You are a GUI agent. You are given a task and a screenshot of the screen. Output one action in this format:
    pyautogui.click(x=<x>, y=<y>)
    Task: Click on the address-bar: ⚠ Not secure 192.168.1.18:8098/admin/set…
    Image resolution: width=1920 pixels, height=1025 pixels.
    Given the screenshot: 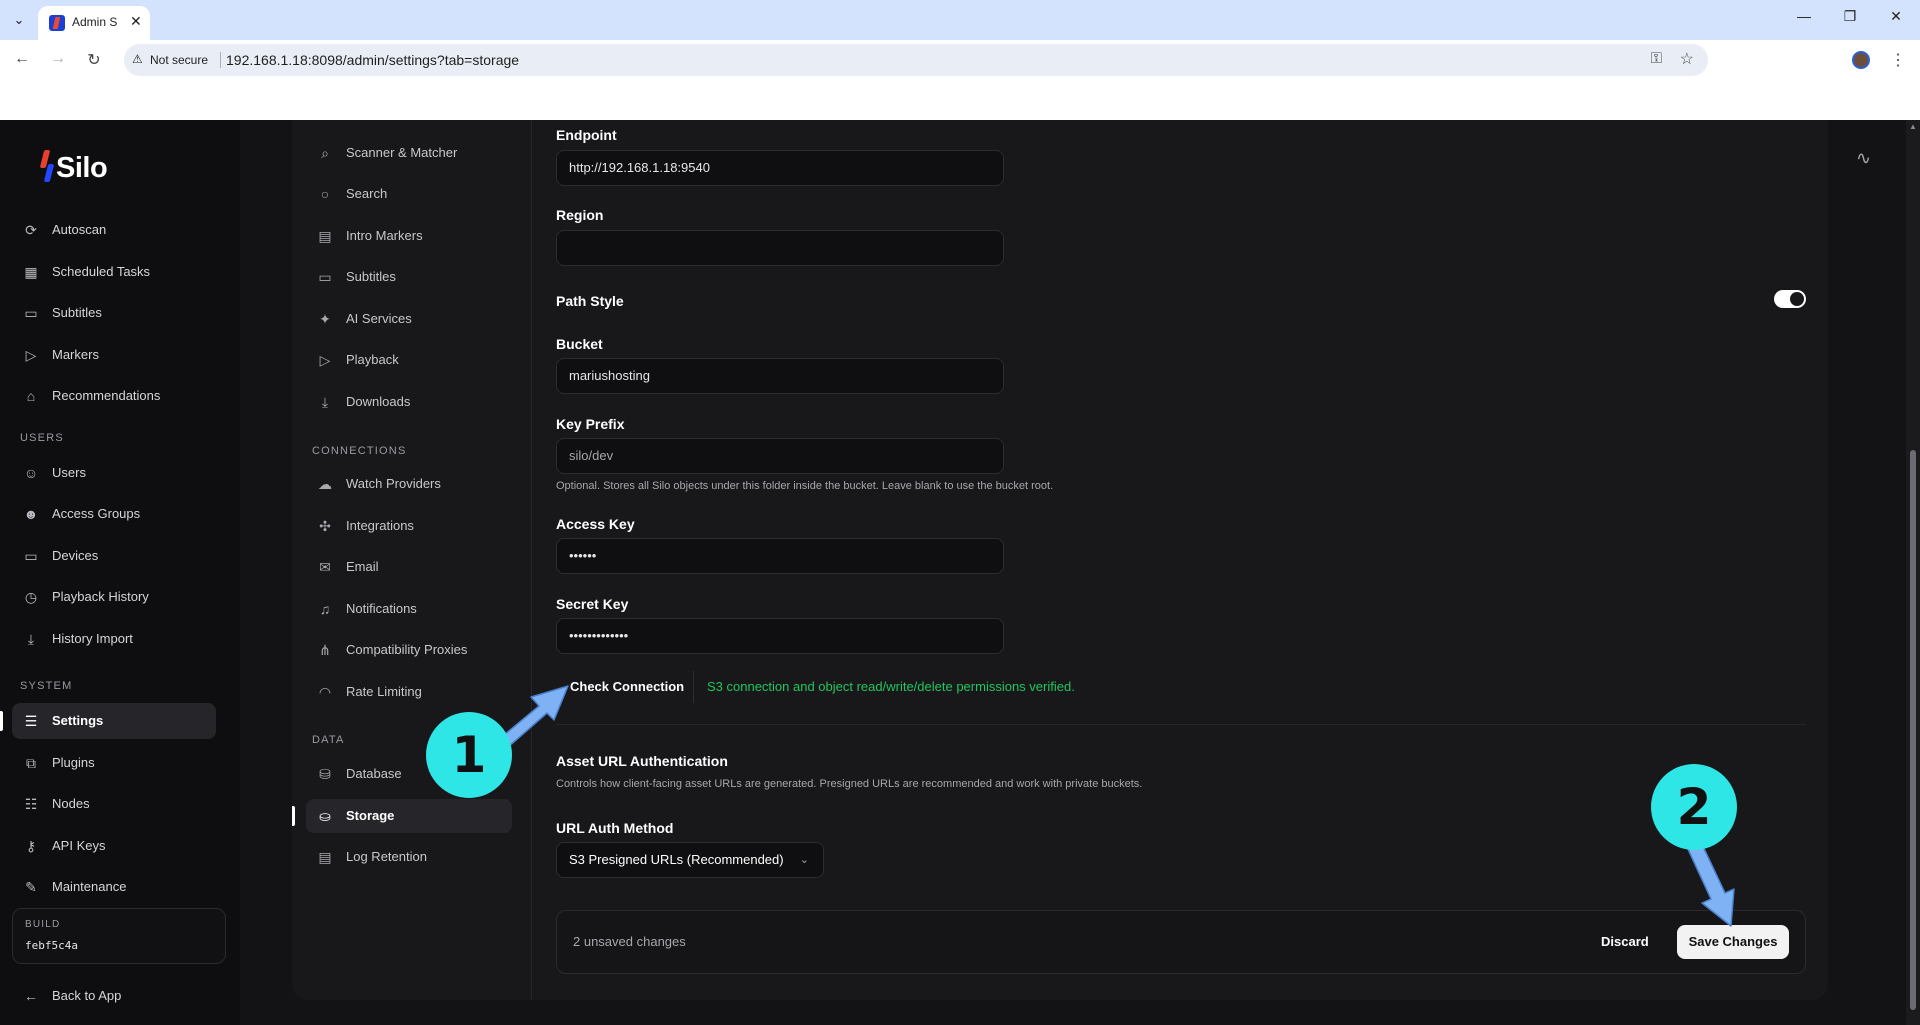 What is the action you would take?
    pyautogui.click(x=916, y=60)
    